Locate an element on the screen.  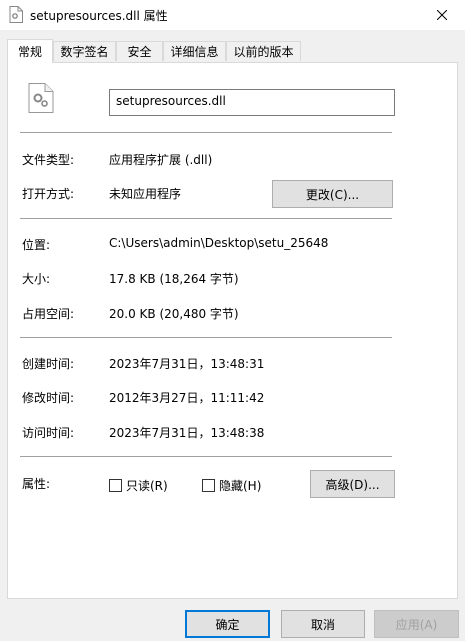
created-value: 2023年7月31日，13:48:31 is located at coordinates (187, 364).